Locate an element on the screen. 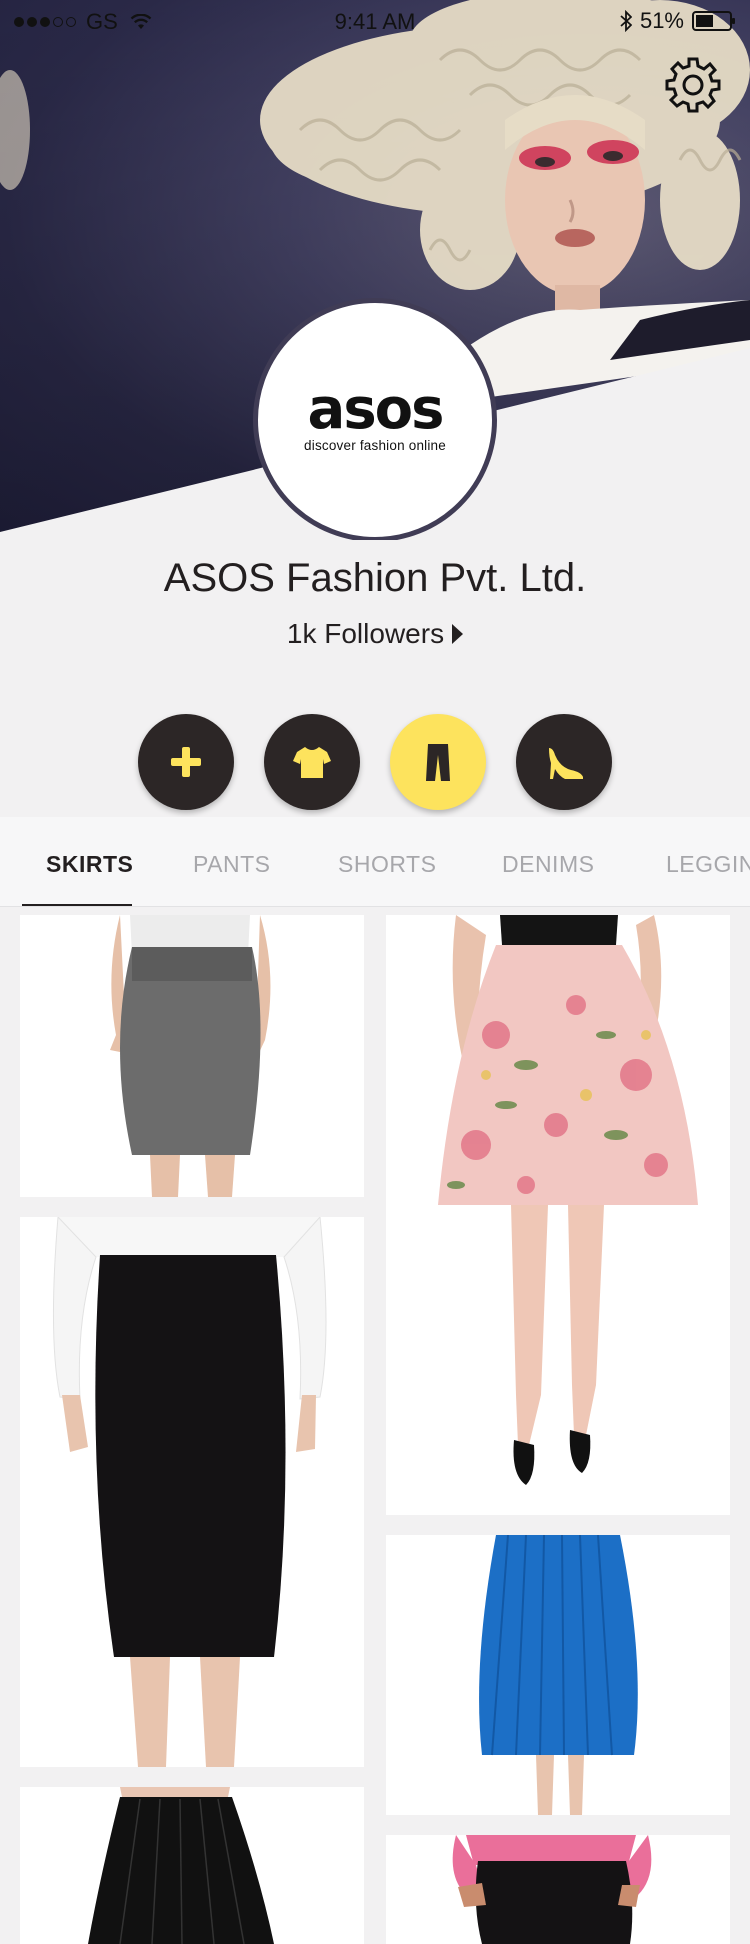  bluetooth-icon is located at coordinates (626, 21).